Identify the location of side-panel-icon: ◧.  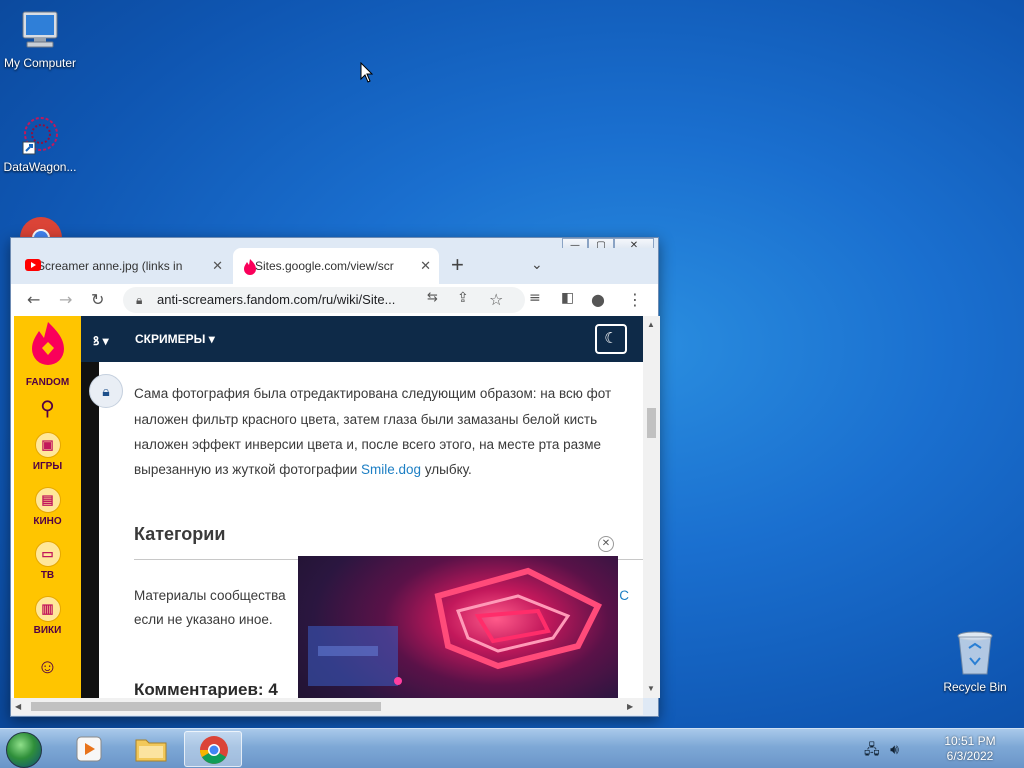
(567, 298).